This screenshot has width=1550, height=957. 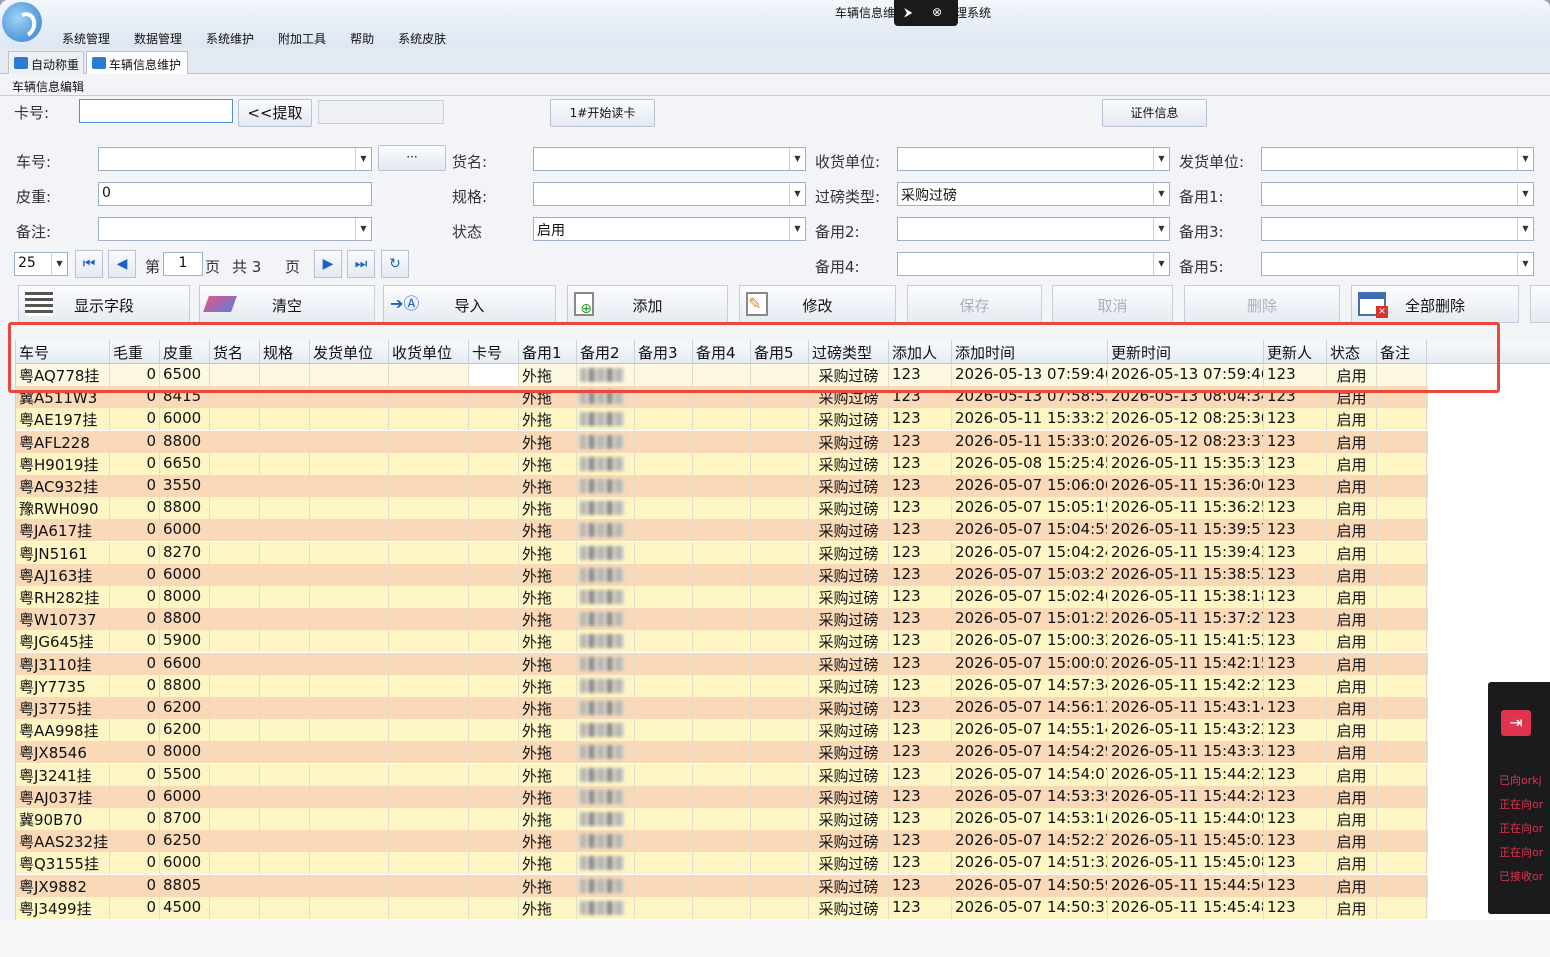 What do you see at coordinates (412, 158) in the screenshot?
I see `plate-lookup-button: ···` at bounding box center [412, 158].